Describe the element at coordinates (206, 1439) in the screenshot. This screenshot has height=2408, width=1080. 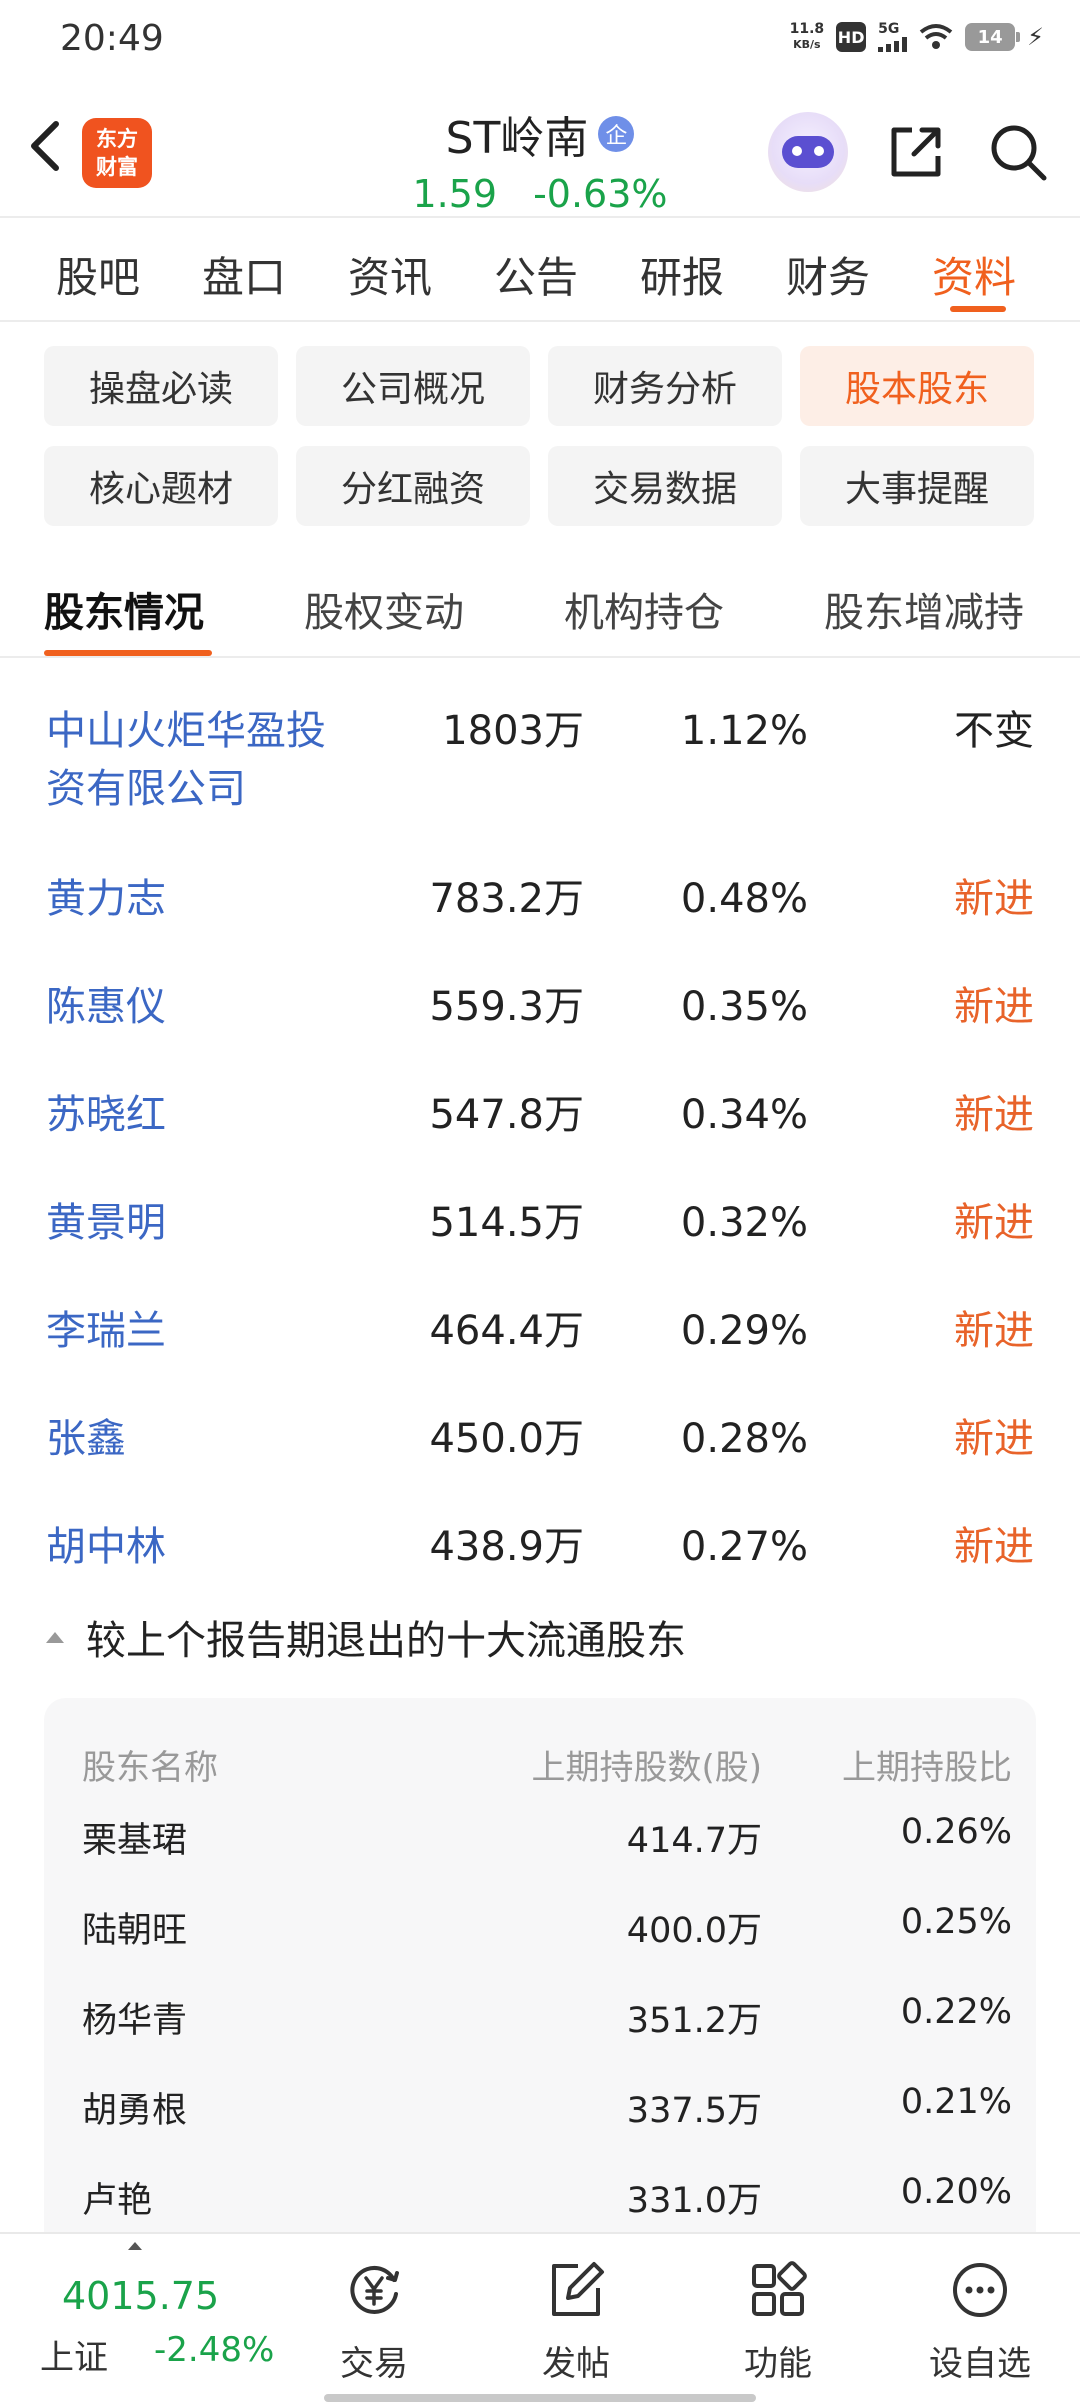
I see `holder-name: 张鑫` at that location.